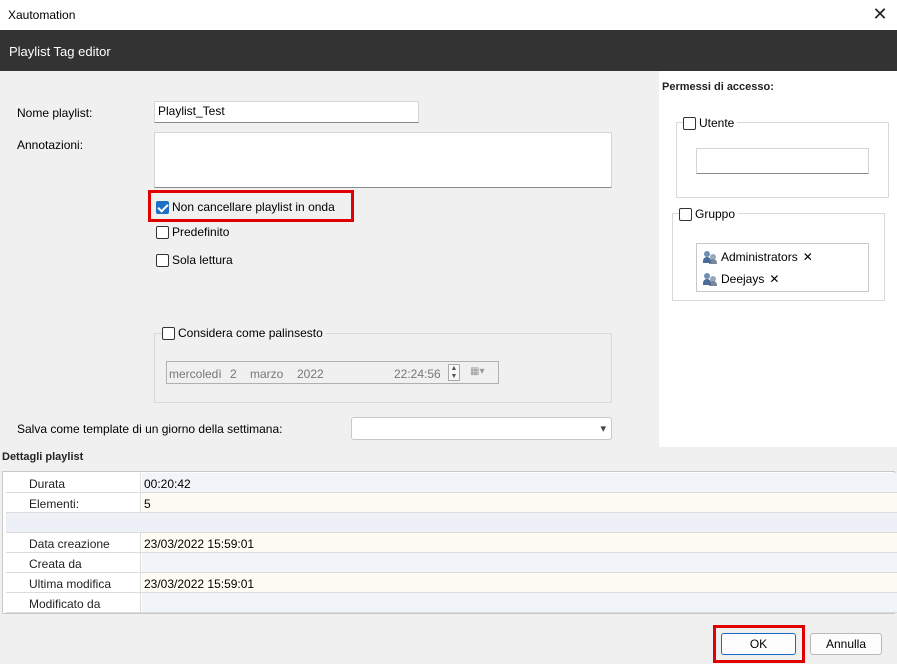  Describe the element at coordinates (603, 429) in the screenshot. I see `chevron-down-icon: ▾` at that location.